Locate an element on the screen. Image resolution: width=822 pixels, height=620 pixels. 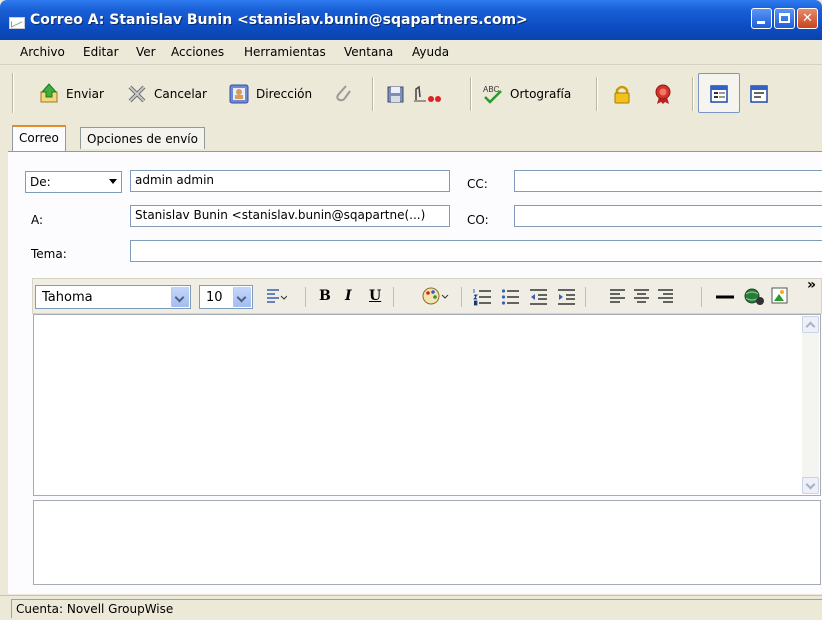
toolbar: Enviar Cancelar Dirección ABC Ortografía is located at coordinates (411, 94).